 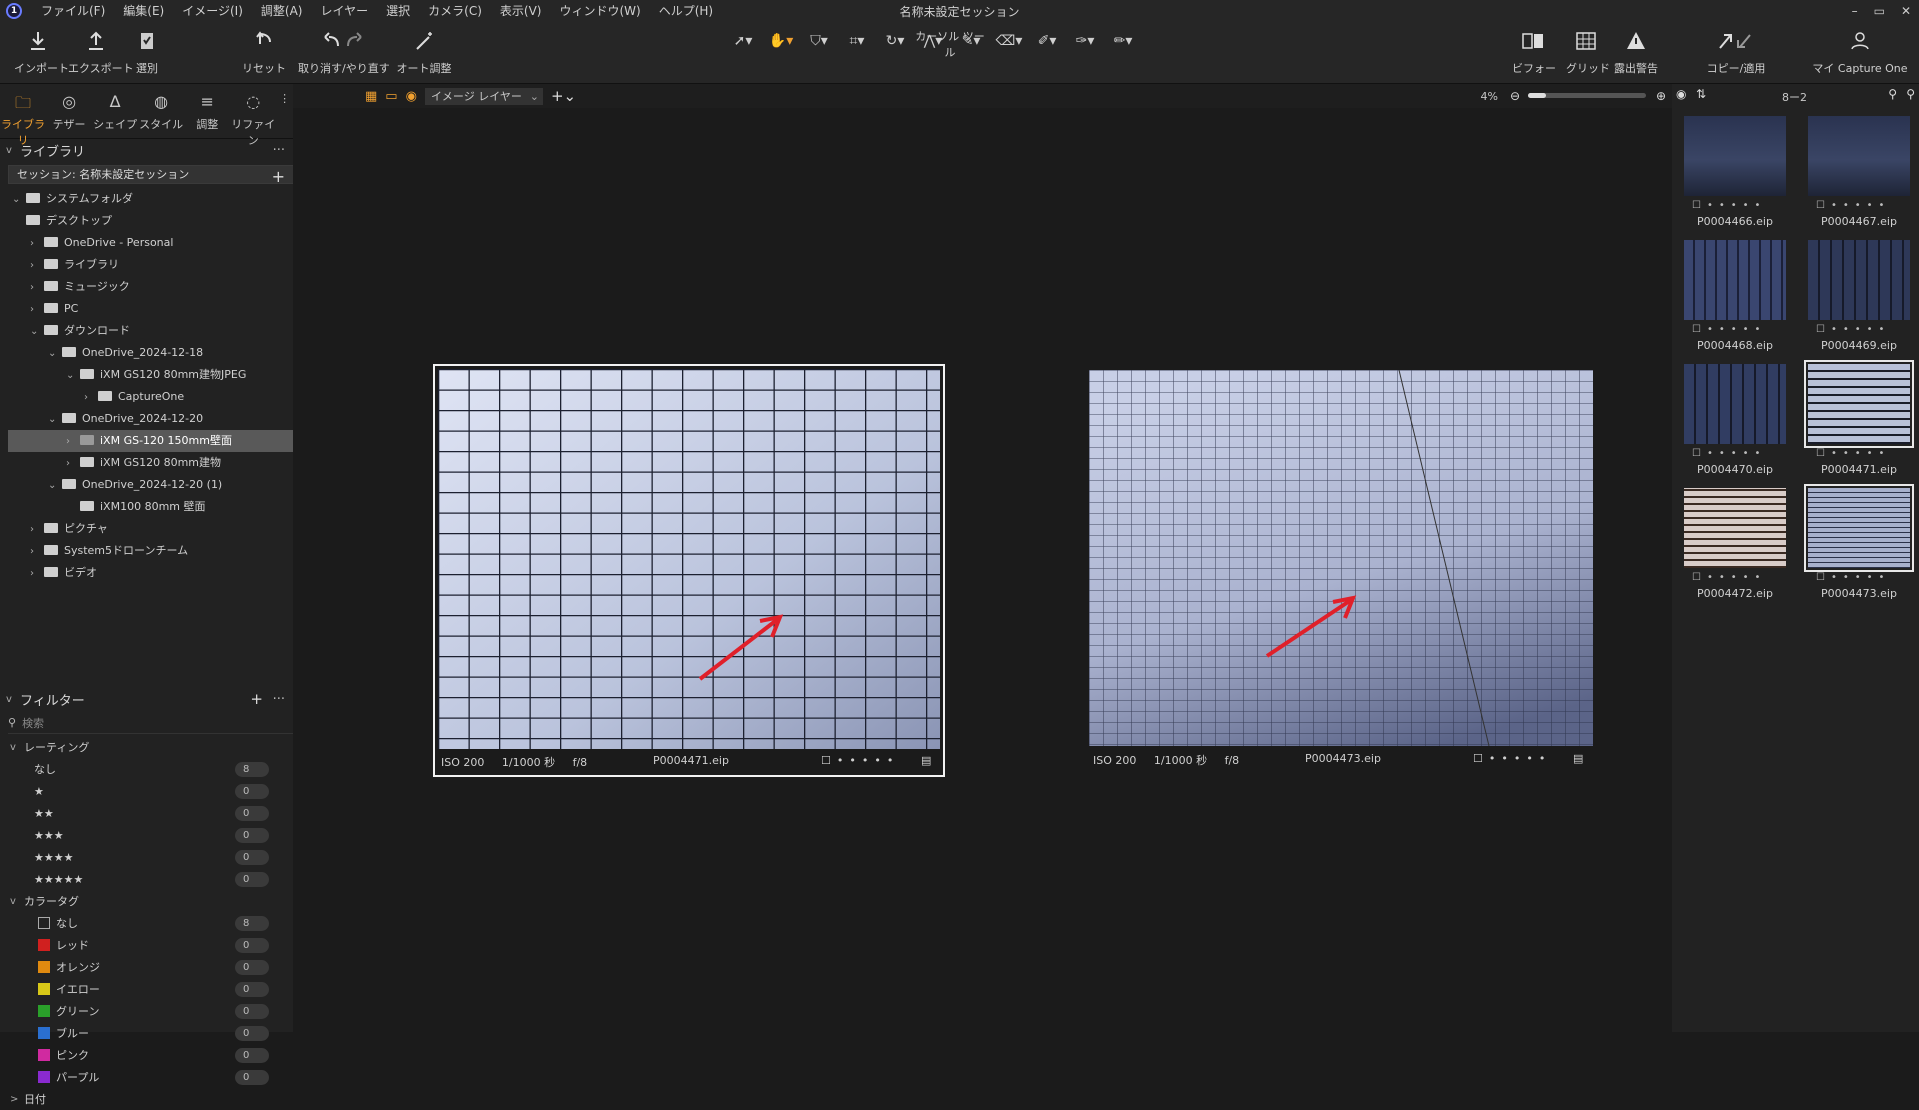 I want to click on menu-item: 編集(E), so click(x=143, y=11).